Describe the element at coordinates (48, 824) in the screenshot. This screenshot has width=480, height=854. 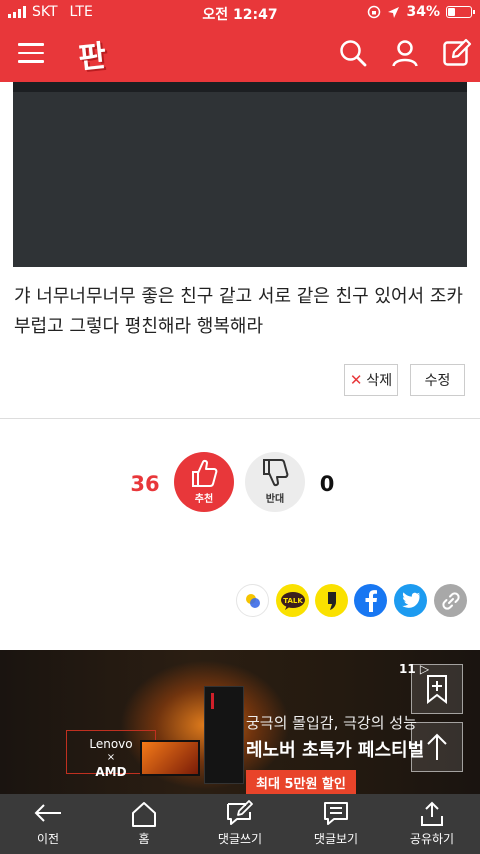
I see `nav-back: 이전` at that location.